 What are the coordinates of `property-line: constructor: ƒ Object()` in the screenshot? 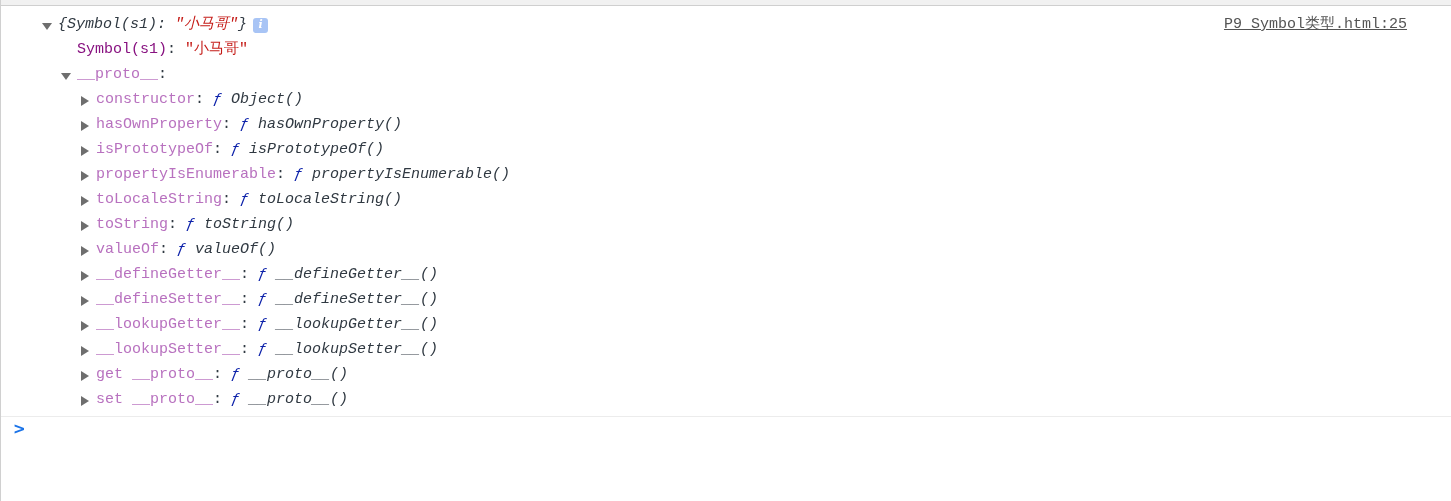 It's located at (200, 100).